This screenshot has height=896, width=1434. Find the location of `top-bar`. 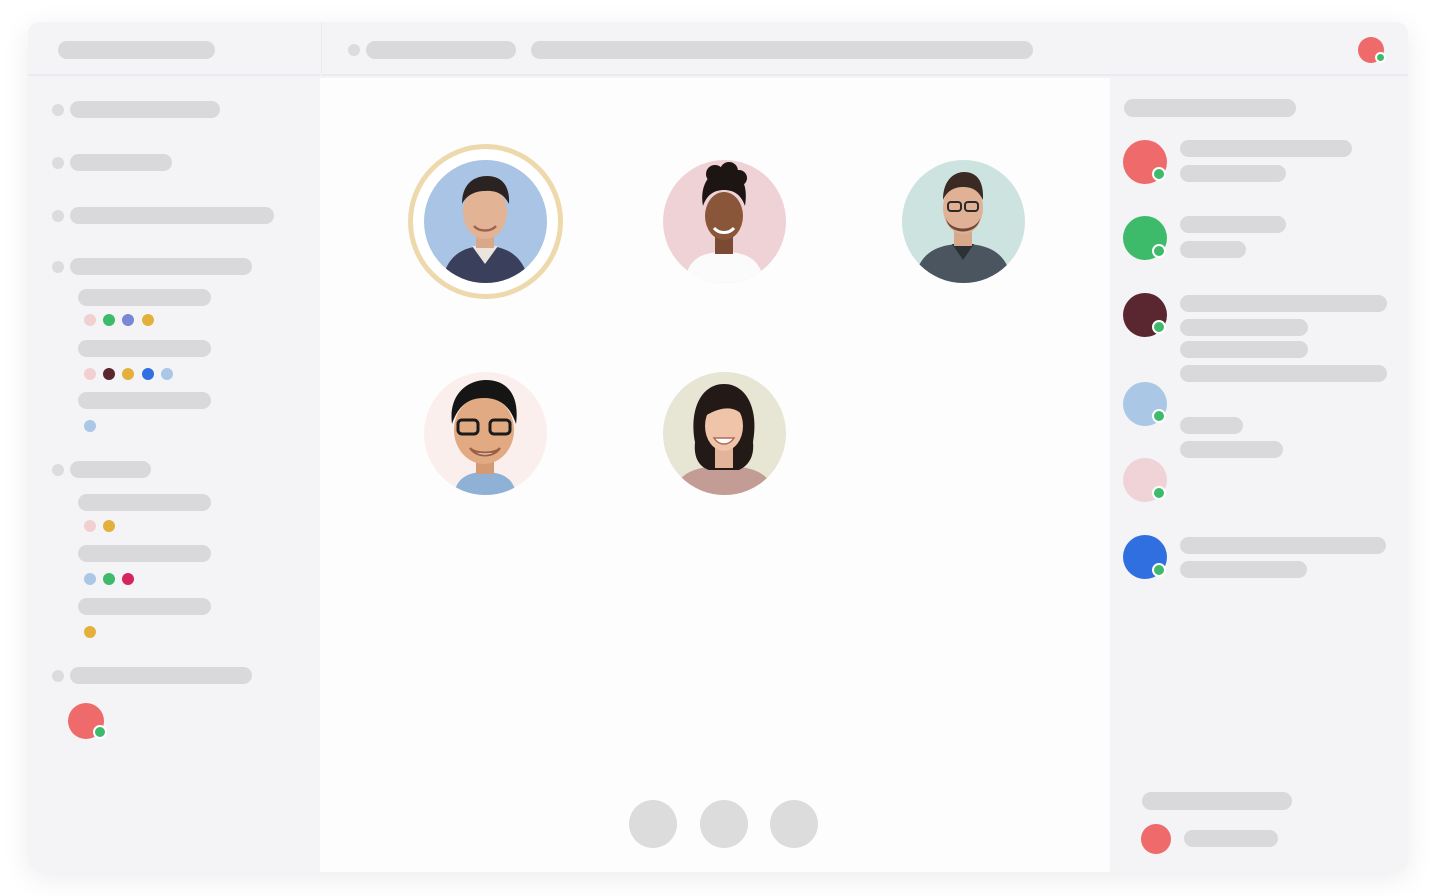

top-bar is located at coordinates (864, 49).